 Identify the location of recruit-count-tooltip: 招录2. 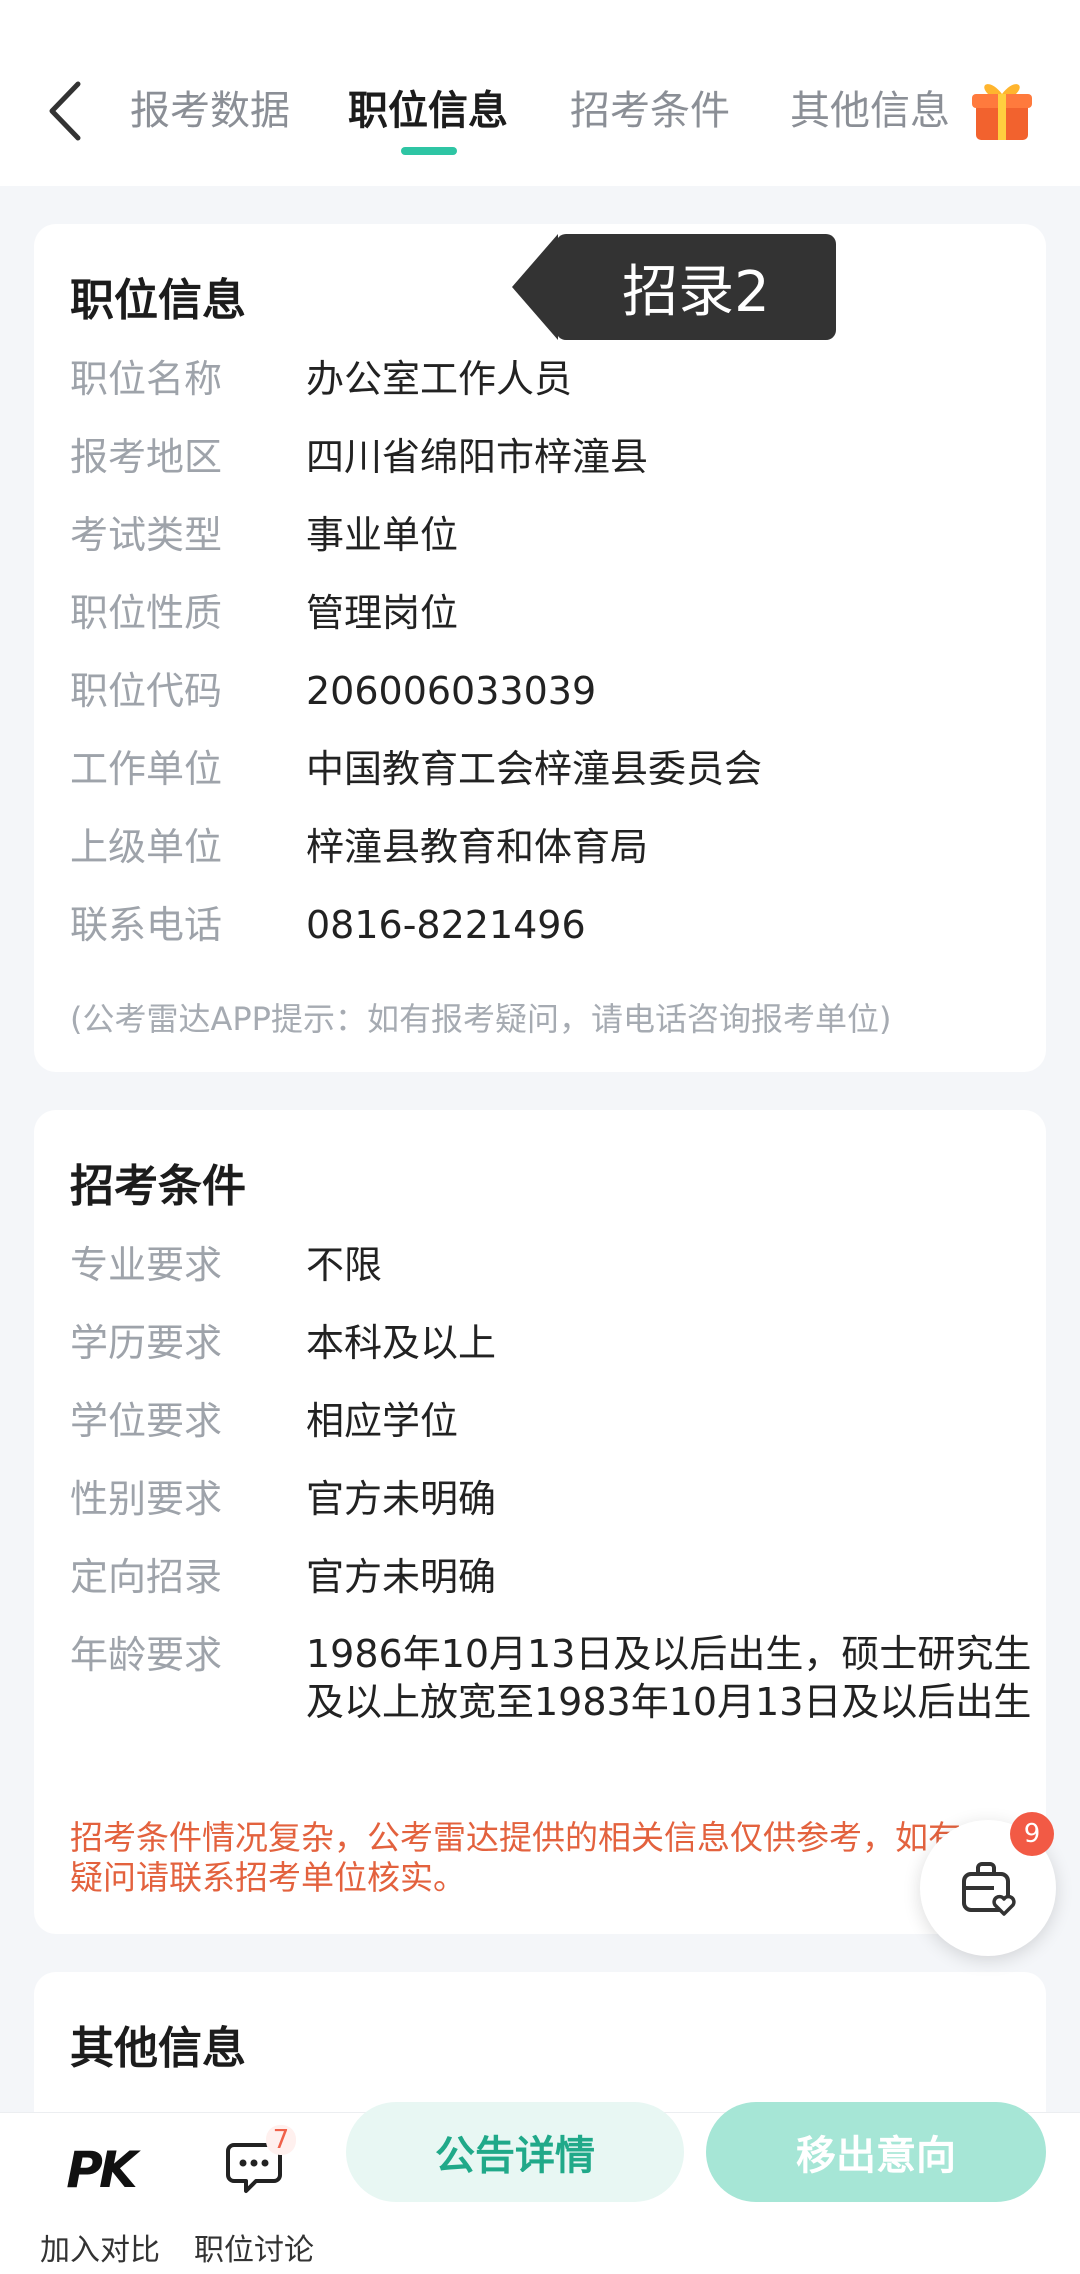
(696, 287).